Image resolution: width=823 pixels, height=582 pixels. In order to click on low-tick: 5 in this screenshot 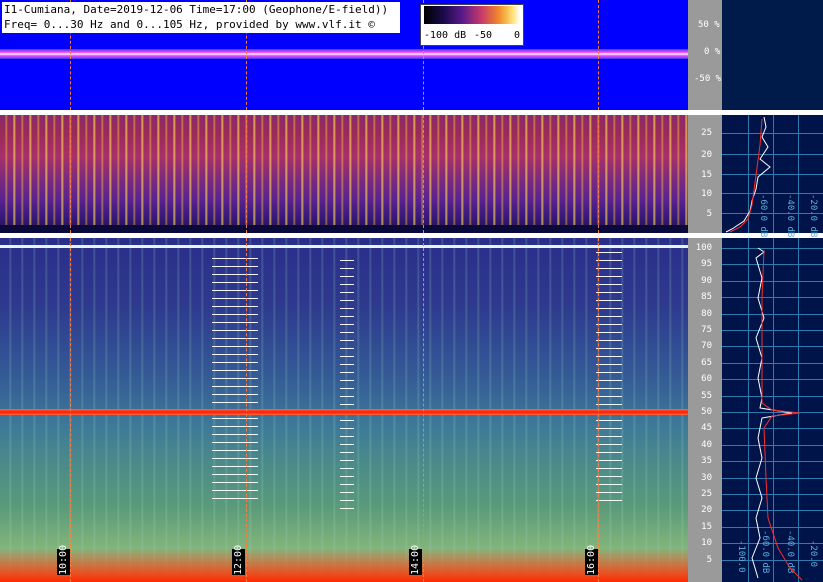, I will do `click(709, 559)`.